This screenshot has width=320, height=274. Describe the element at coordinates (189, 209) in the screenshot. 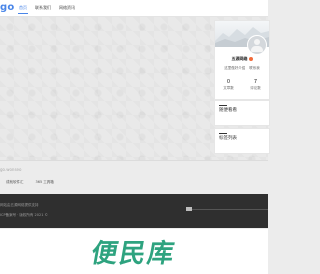

I see `scroll-handle` at that location.